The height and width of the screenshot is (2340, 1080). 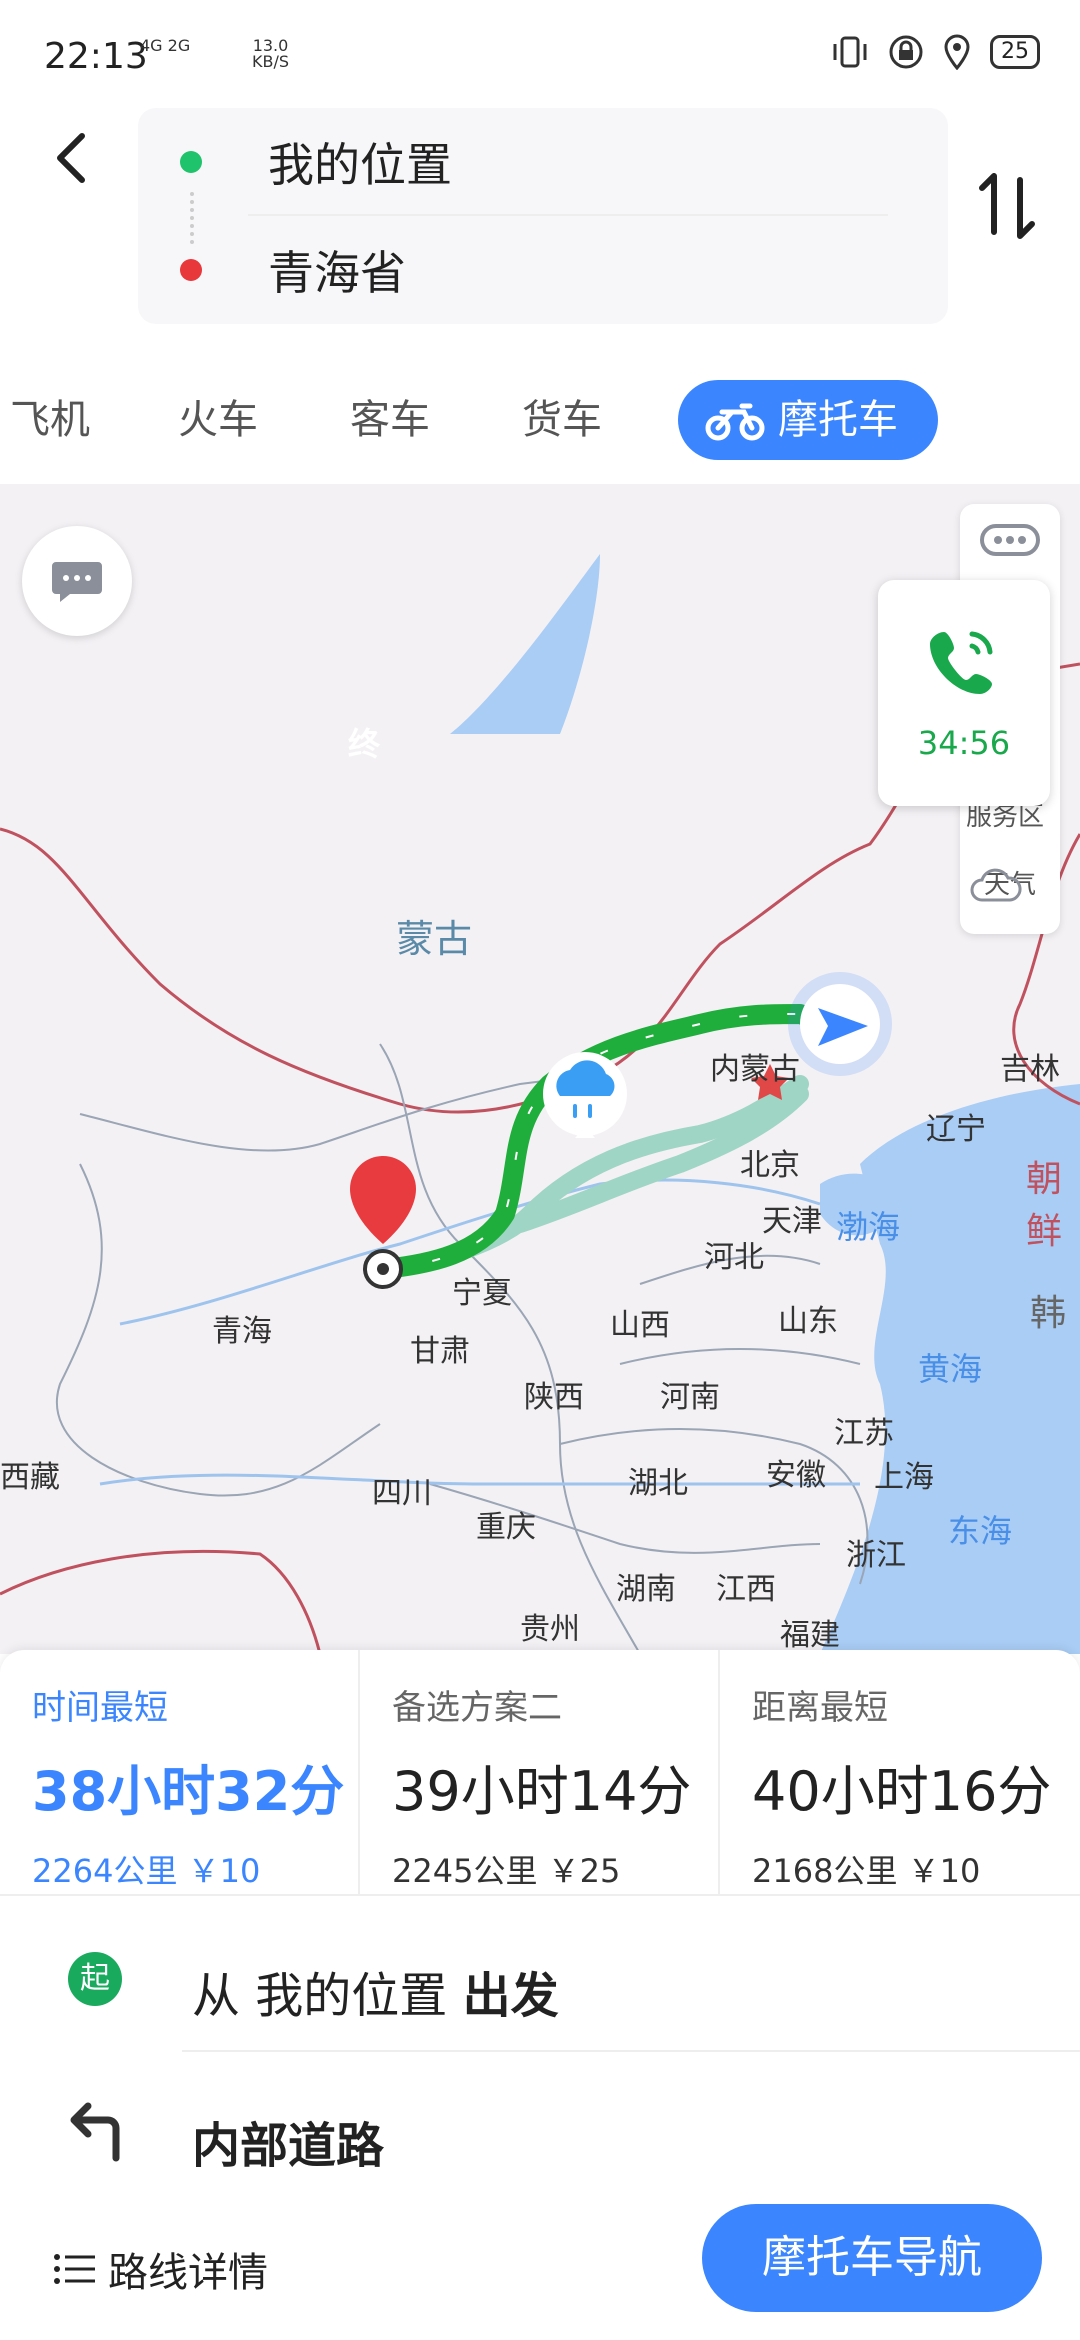 What do you see at coordinates (808, 1321) in the screenshot?
I see `map-label: 山东` at bounding box center [808, 1321].